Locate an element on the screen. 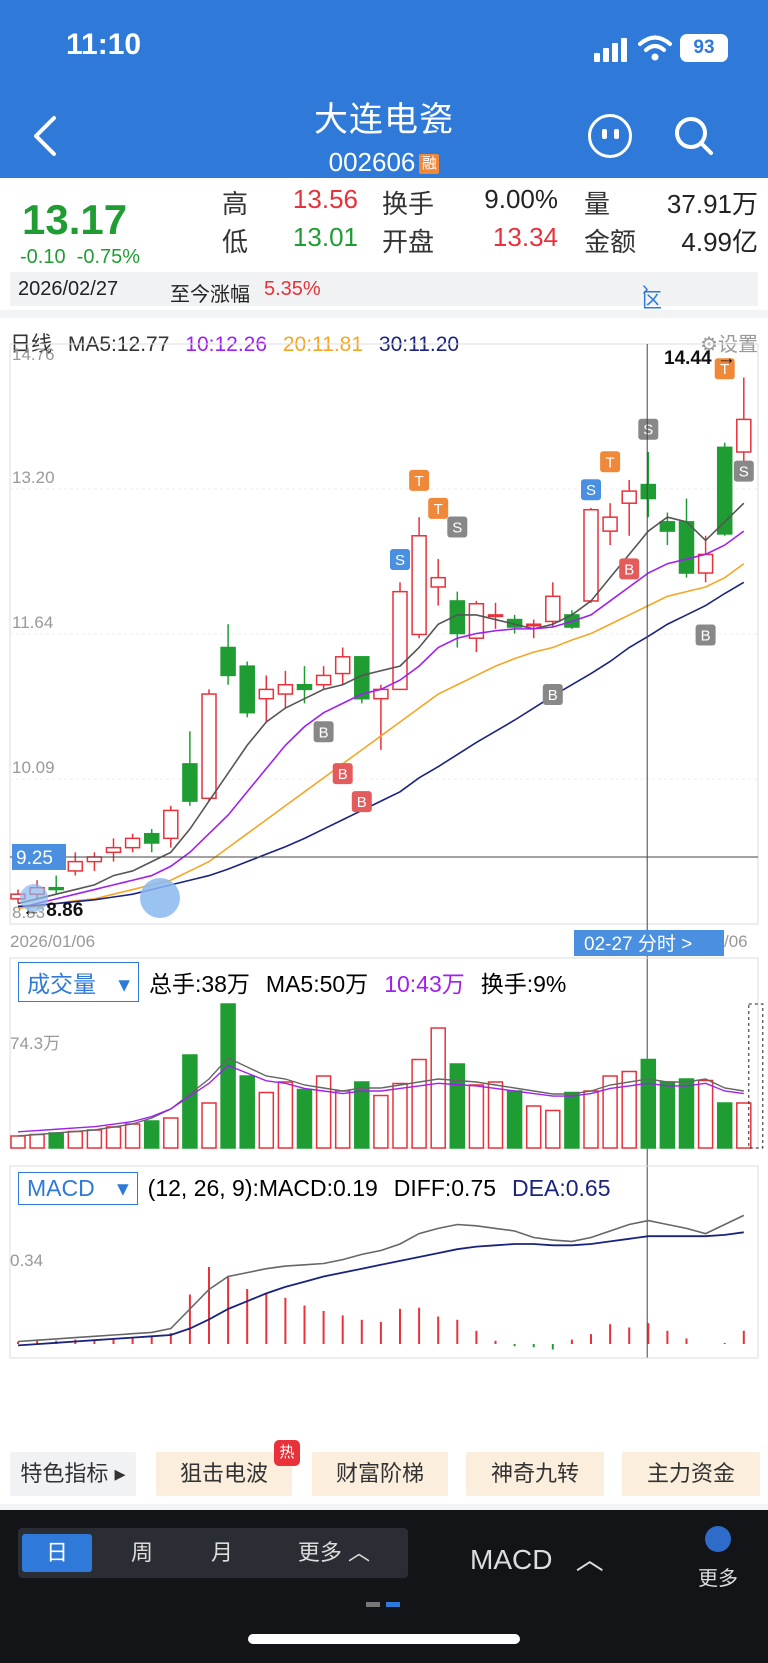 Image resolution: width=768 pixels, height=1663 pixels. wealth-ladder-button: 财富阶梯 is located at coordinates (380, 1474).